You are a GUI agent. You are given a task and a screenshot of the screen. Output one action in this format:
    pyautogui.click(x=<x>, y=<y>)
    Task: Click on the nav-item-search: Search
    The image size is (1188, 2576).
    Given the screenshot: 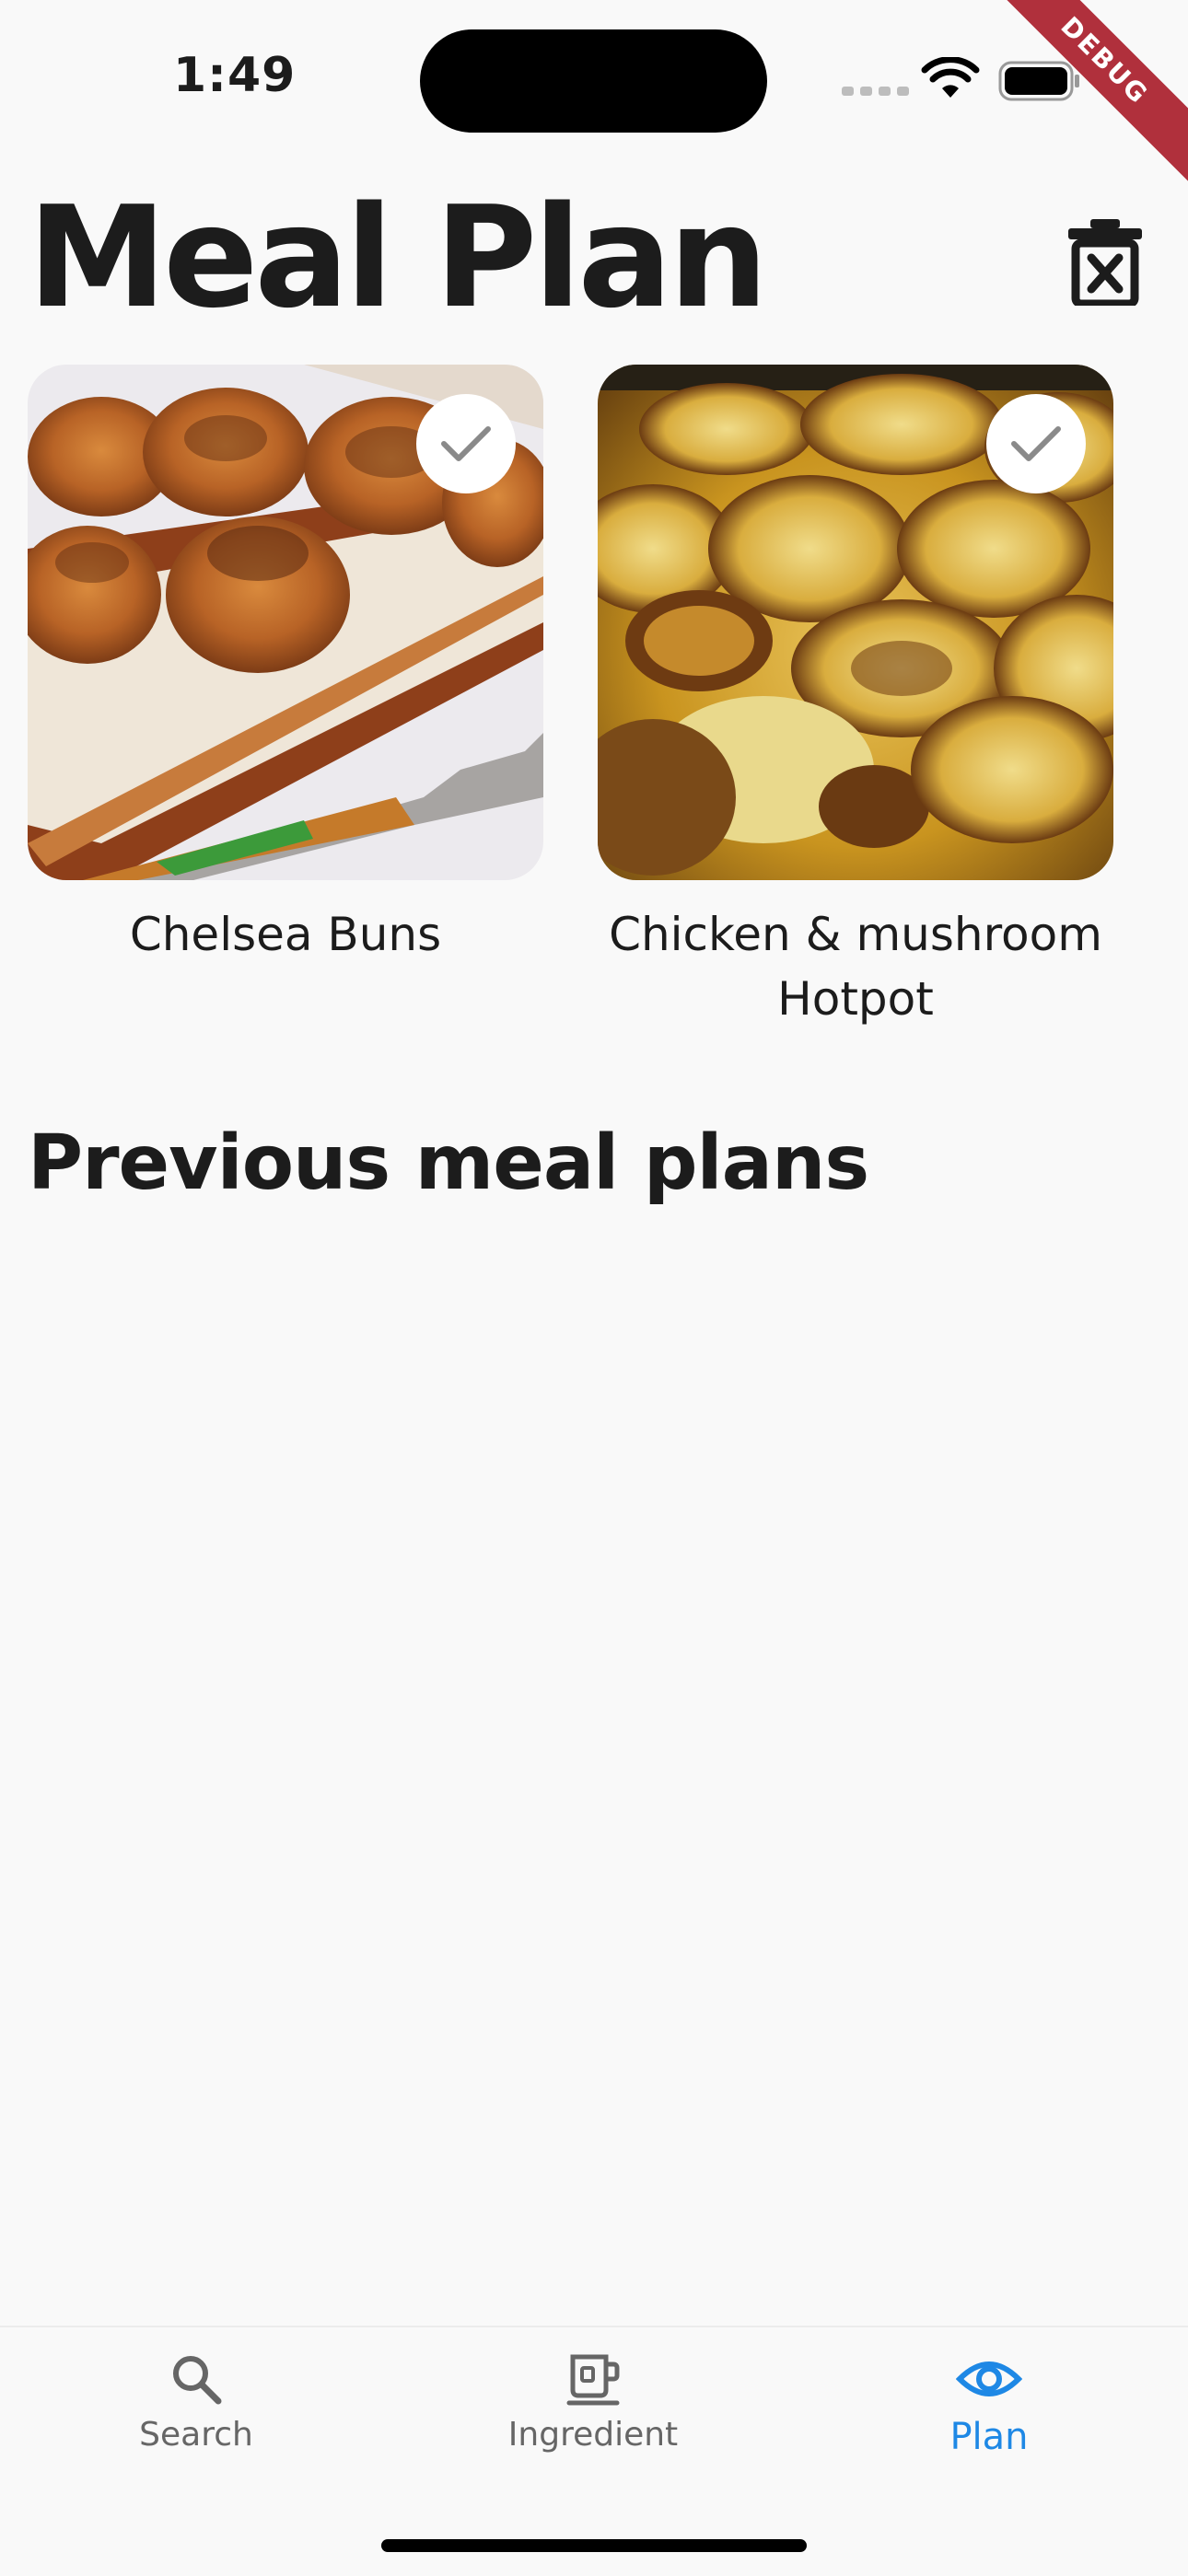 What is the action you would take?
    pyautogui.click(x=196, y=2402)
    